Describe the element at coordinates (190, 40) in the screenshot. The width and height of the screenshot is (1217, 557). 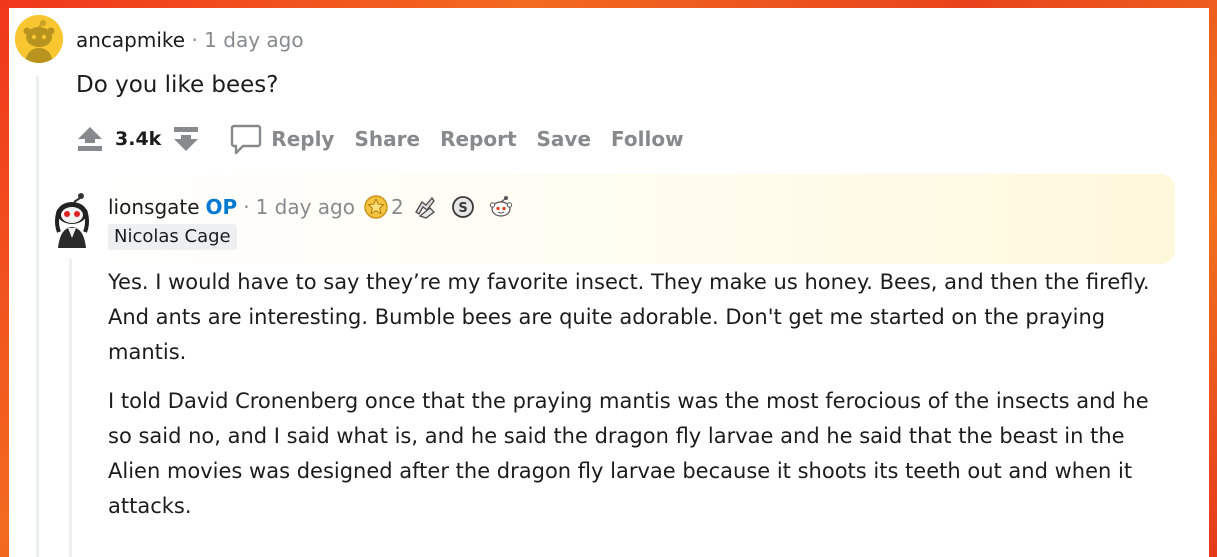
I see `comment-meta: ancapmike · 1 day ago` at that location.